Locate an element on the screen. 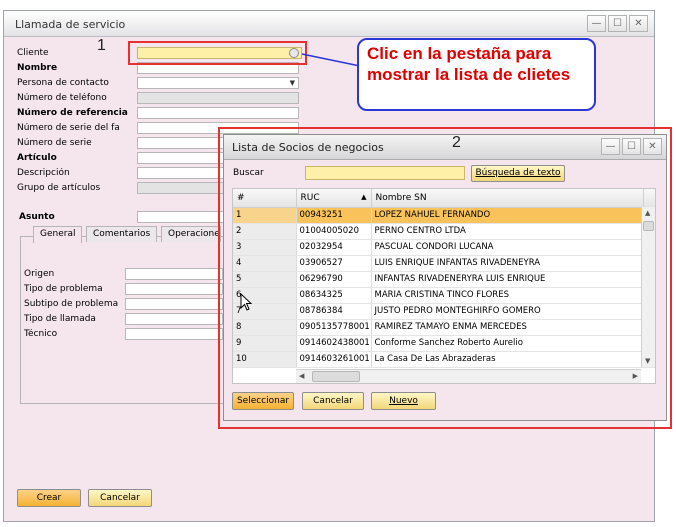 This screenshot has width=676, height=527. table-row: 3 02032954 PASCUAL CONDORI LUCANA is located at coordinates (444, 247).